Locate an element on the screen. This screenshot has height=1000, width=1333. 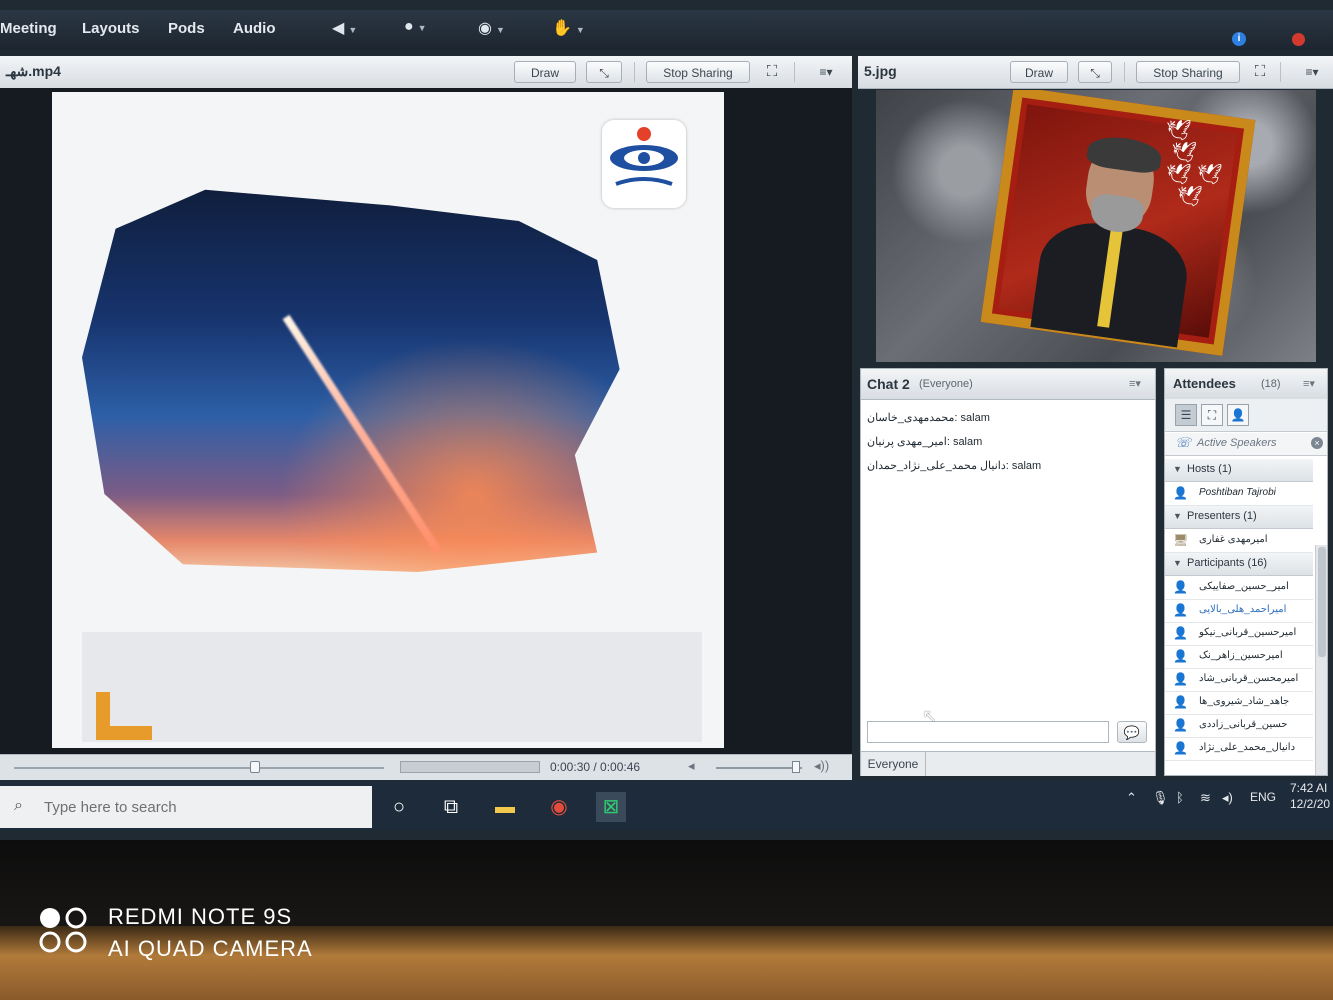
attendee-row: 👤 امیرحسین_قربانی_نیکو is located at coordinates (1239, 634).